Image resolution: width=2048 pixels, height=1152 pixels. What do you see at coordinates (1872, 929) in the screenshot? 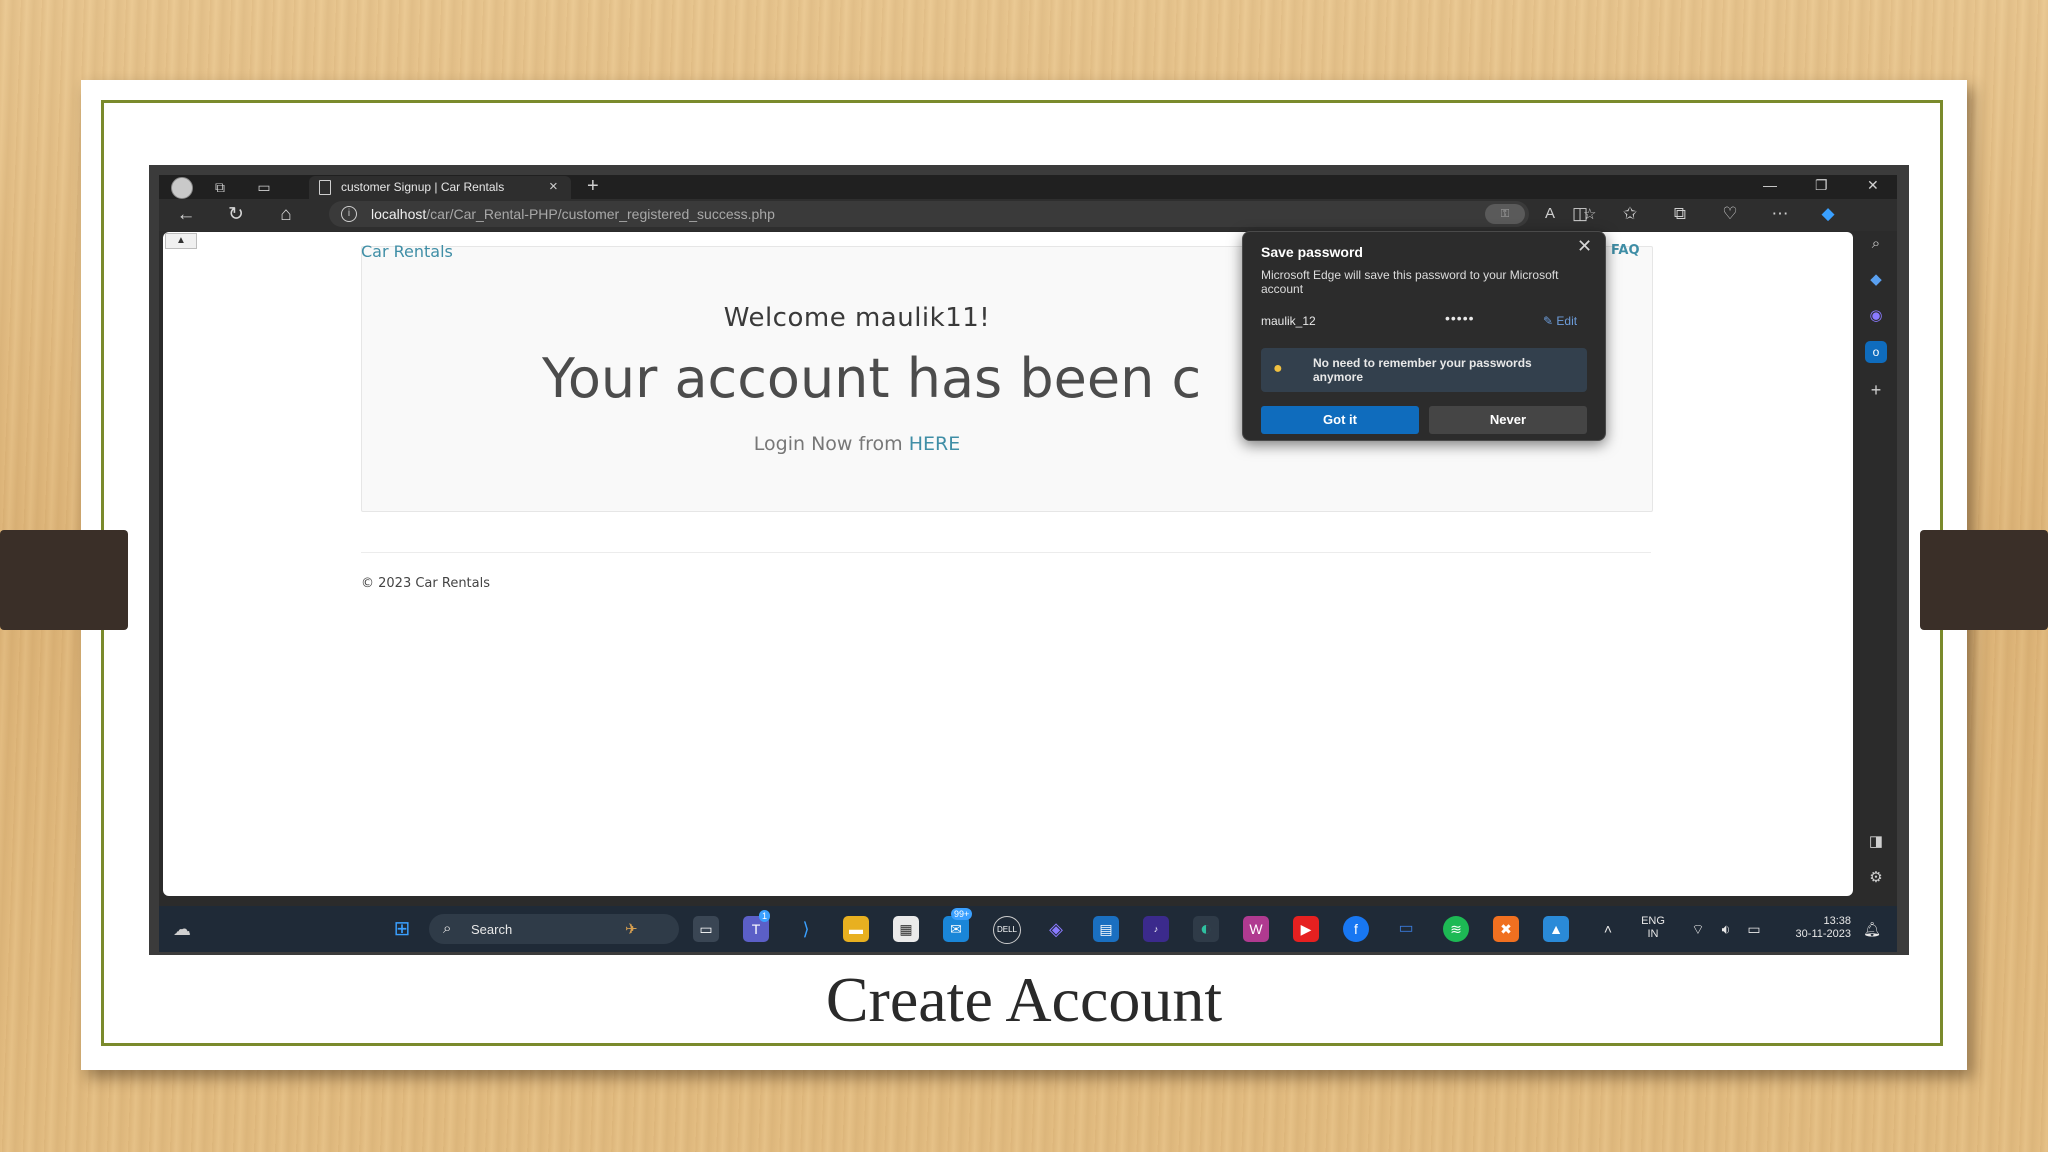
I see `notification-bell-icon: 🔔︎` at bounding box center [1872, 929].